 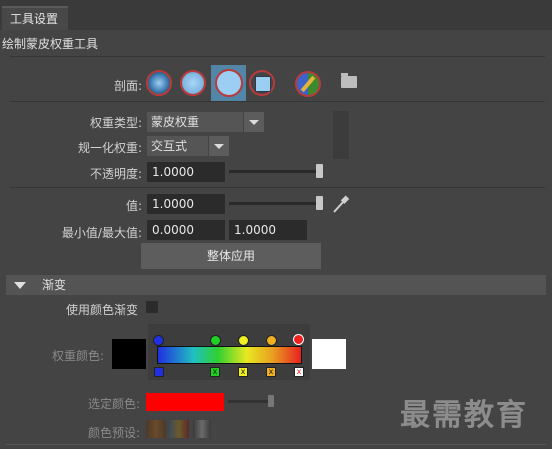 What do you see at coordinates (185, 402) in the screenshot?
I see `selected-color-swatch` at bounding box center [185, 402].